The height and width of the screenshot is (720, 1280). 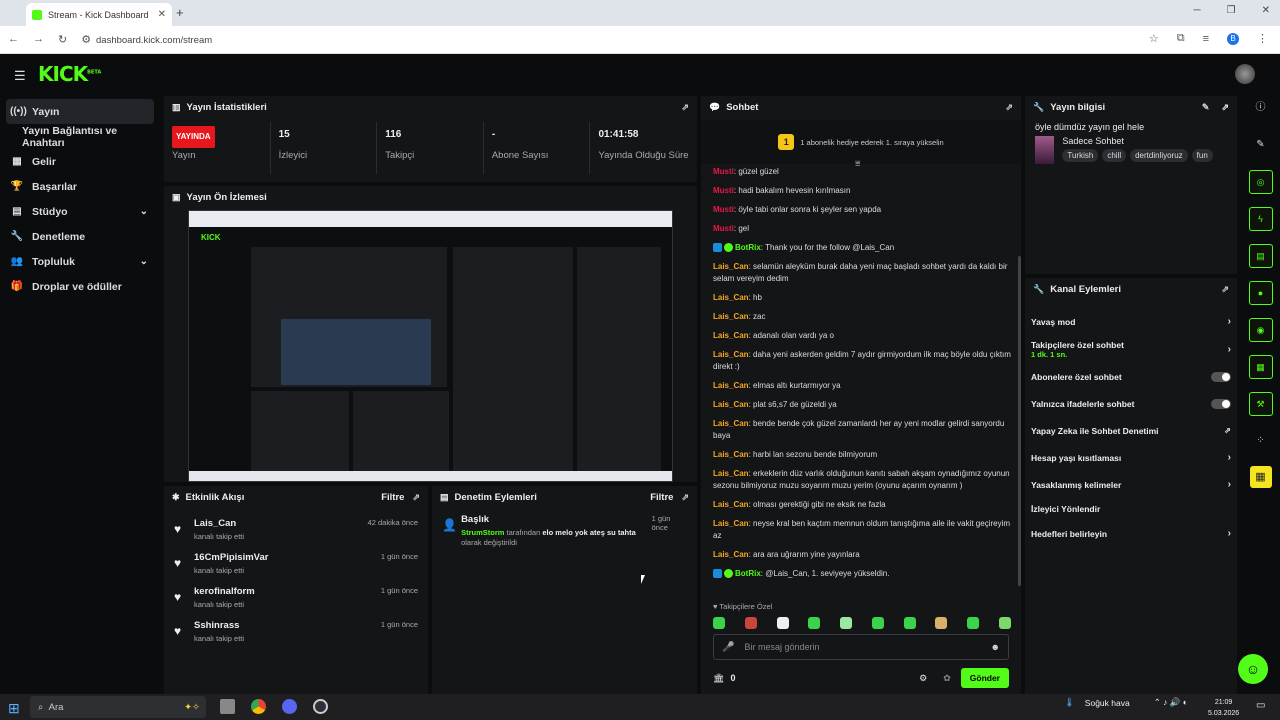 What do you see at coordinates (430, 346) in the screenshot?
I see `stream-preview-video: KICK` at bounding box center [430, 346].